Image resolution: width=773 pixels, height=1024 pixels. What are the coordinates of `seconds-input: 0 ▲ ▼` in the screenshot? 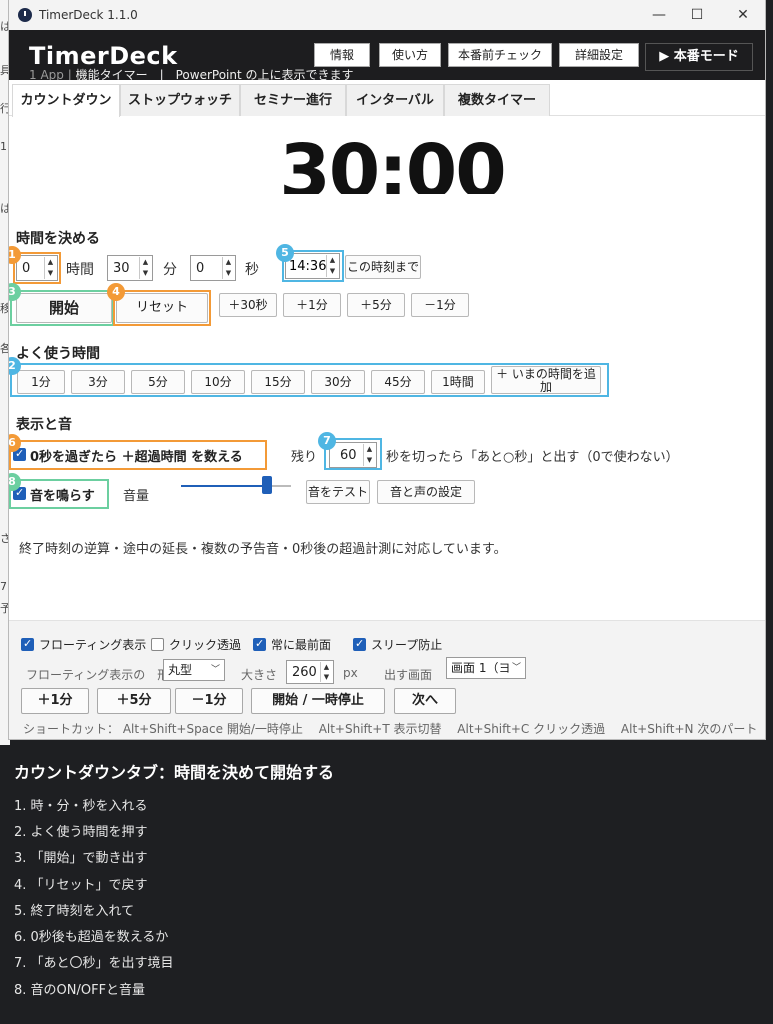 It's located at (213, 268).